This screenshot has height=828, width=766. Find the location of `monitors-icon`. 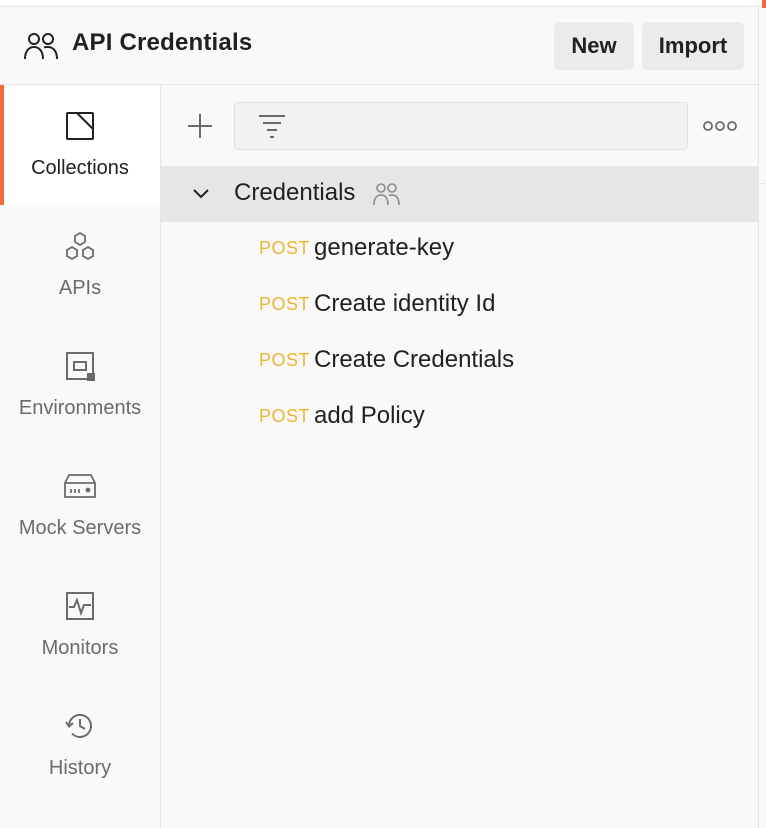

monitors-icon is located at coordinates (80, 606).